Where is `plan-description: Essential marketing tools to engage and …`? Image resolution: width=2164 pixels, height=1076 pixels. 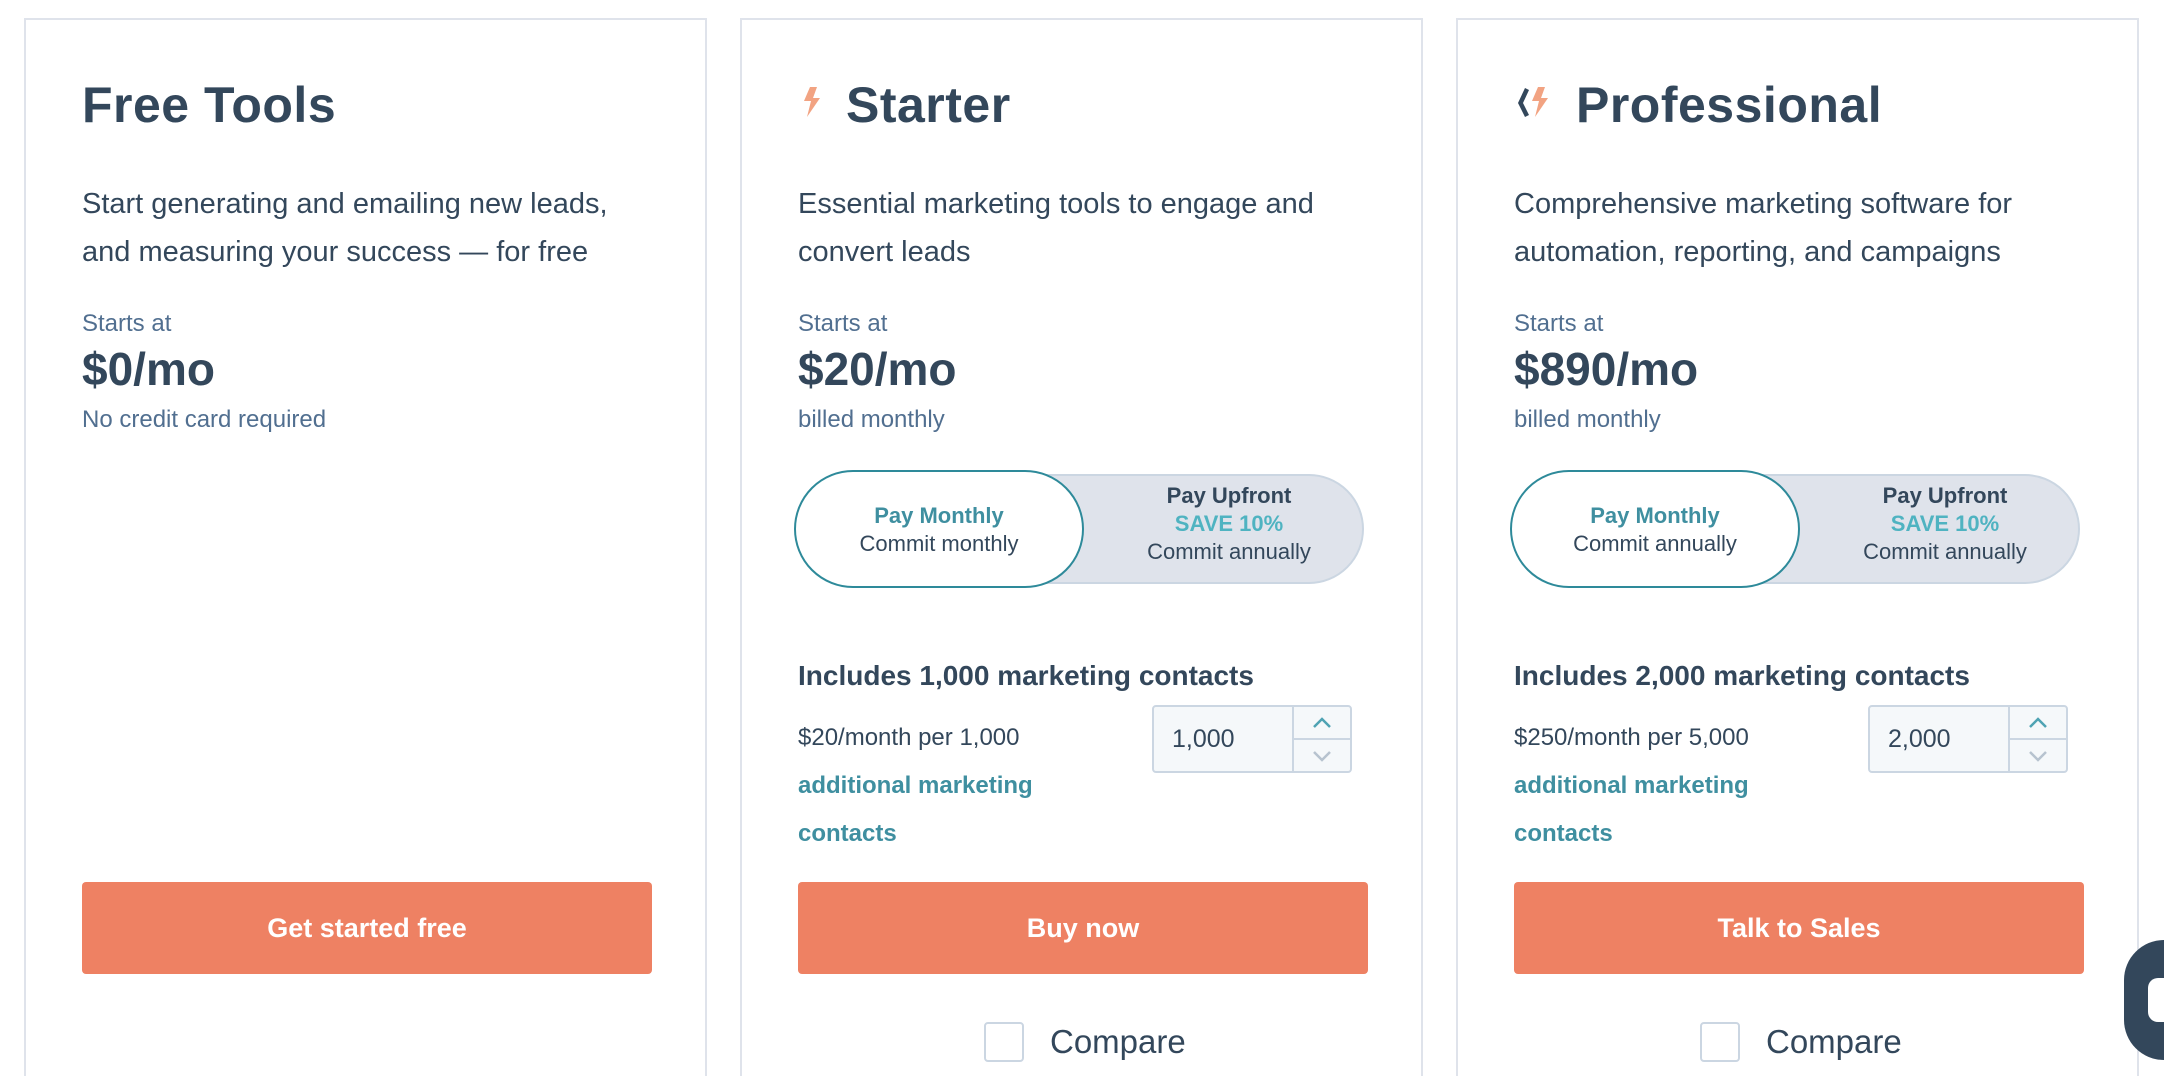
plan-description: Essential marketing tools to engage and … is located at coordinates (1056, 228).